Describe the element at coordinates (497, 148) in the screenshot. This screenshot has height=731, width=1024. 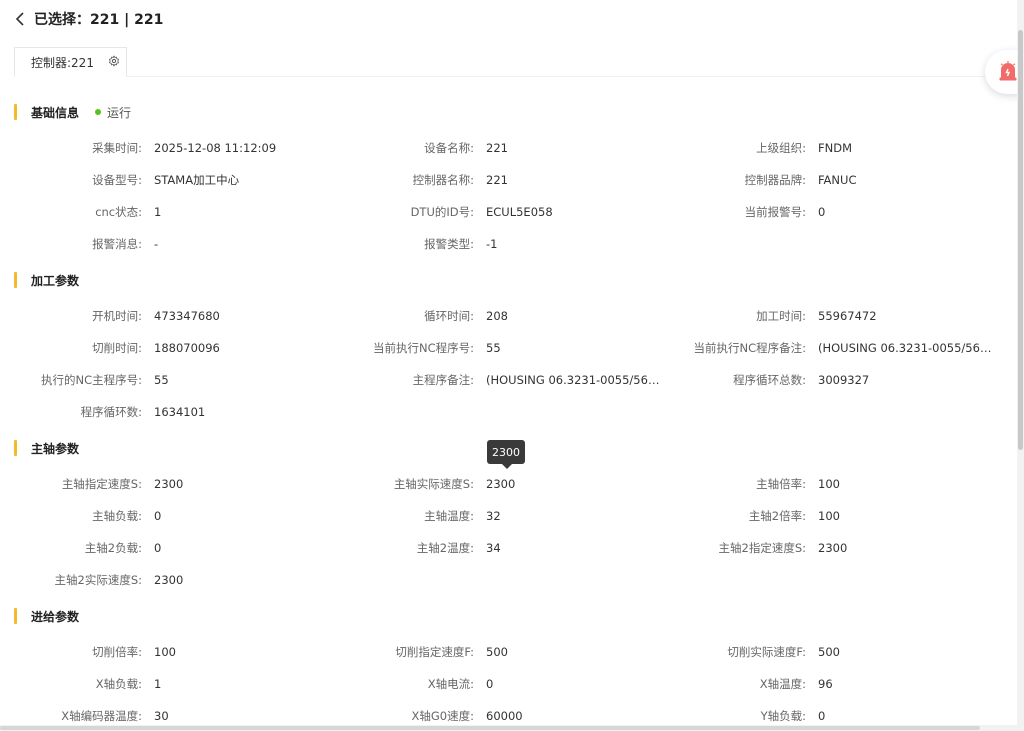
I see `field-value: 221` at that location.